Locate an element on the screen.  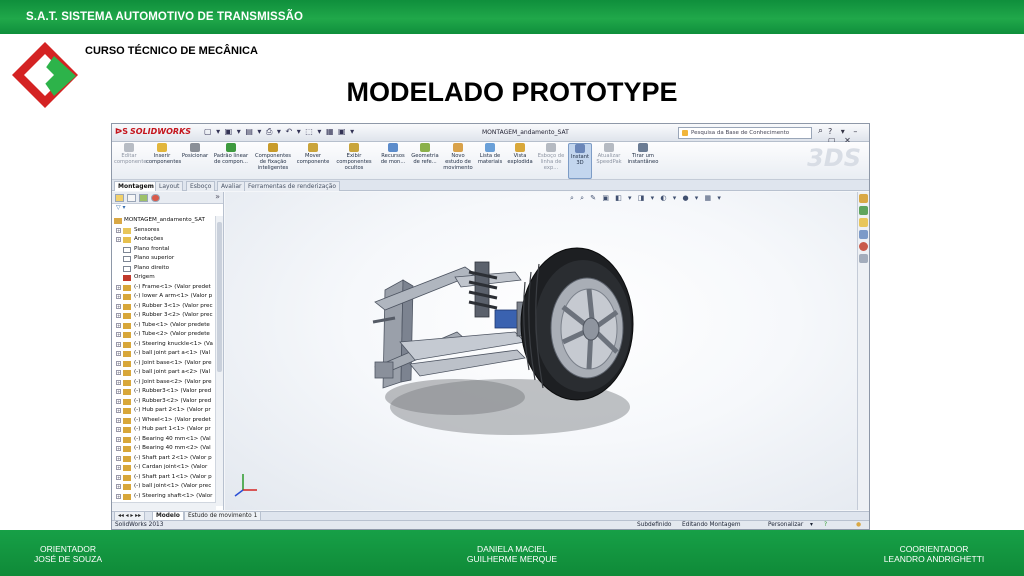
tree-item: + (-) Hub part 1<1> (Valor pr is located at coordinates (164, 430).